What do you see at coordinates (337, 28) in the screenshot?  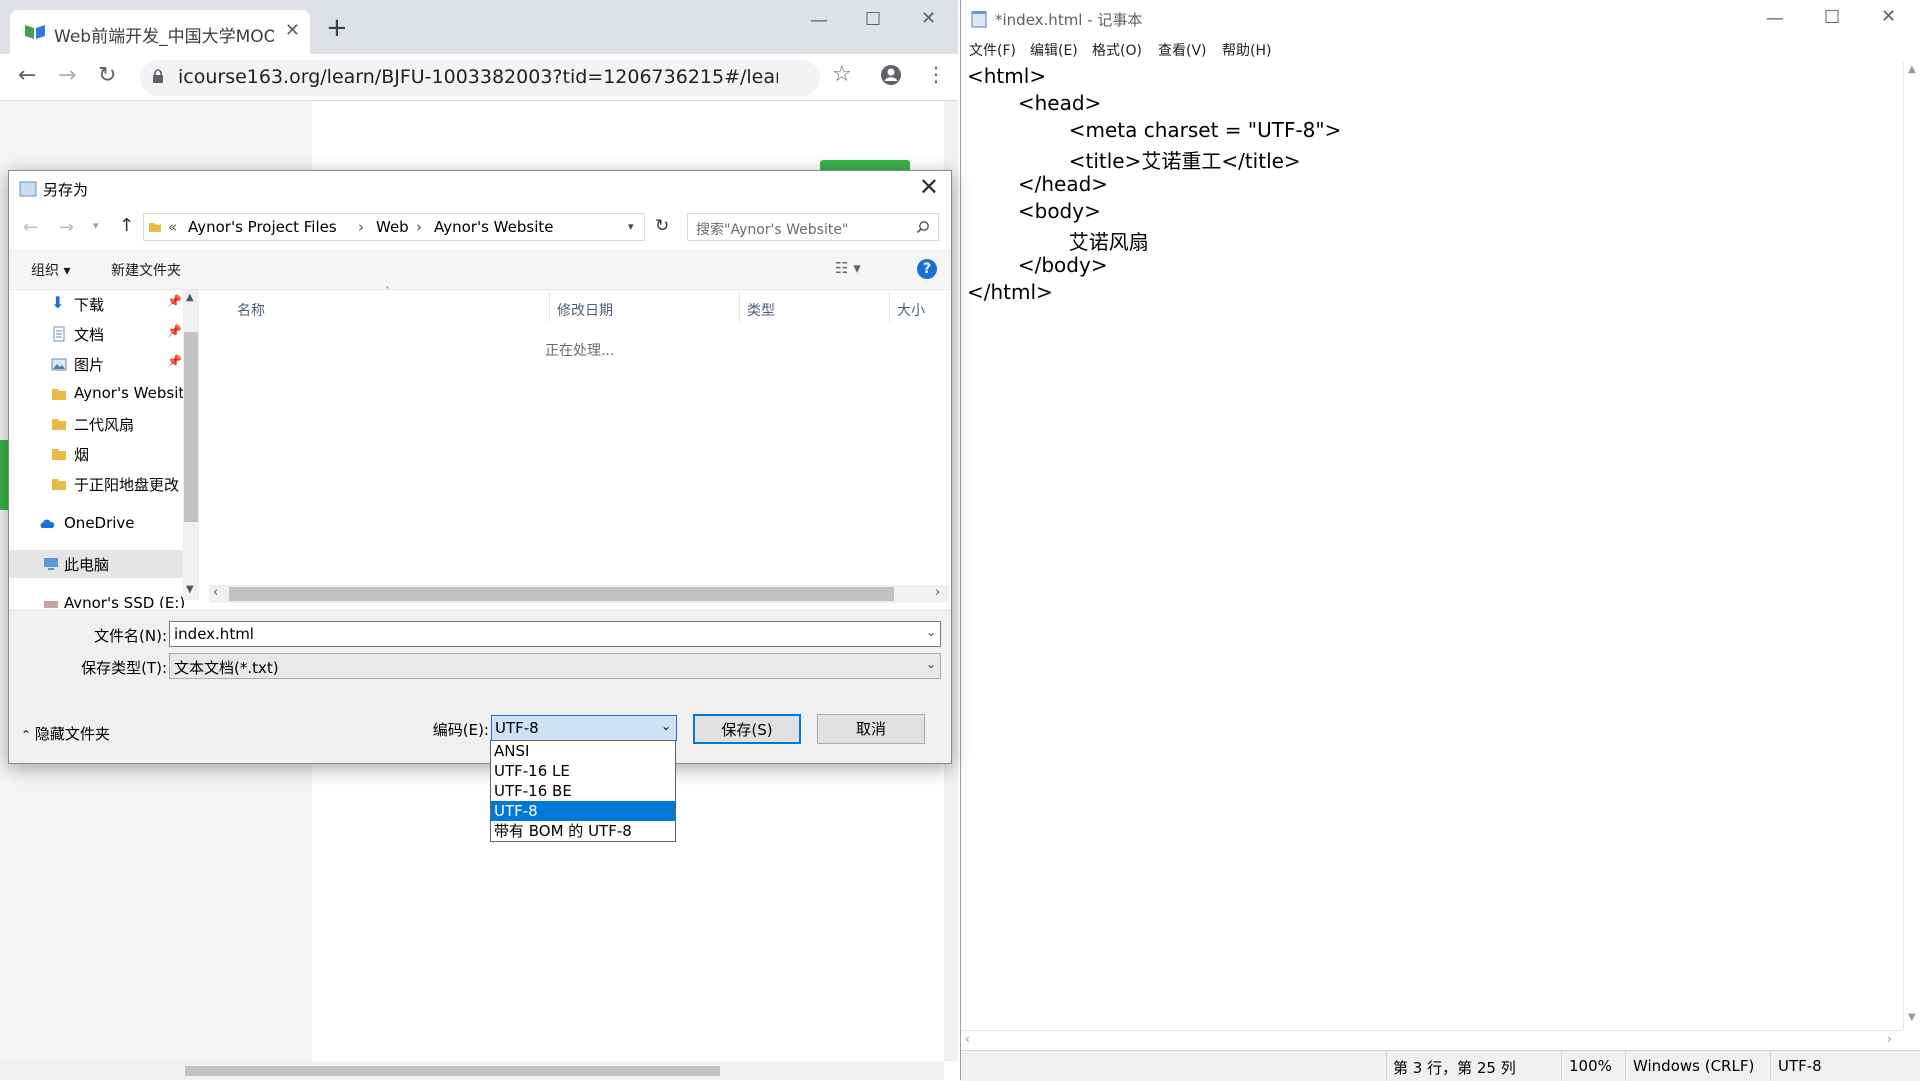 I see `new-tab-icon: +` at bounding box center [337, 28].